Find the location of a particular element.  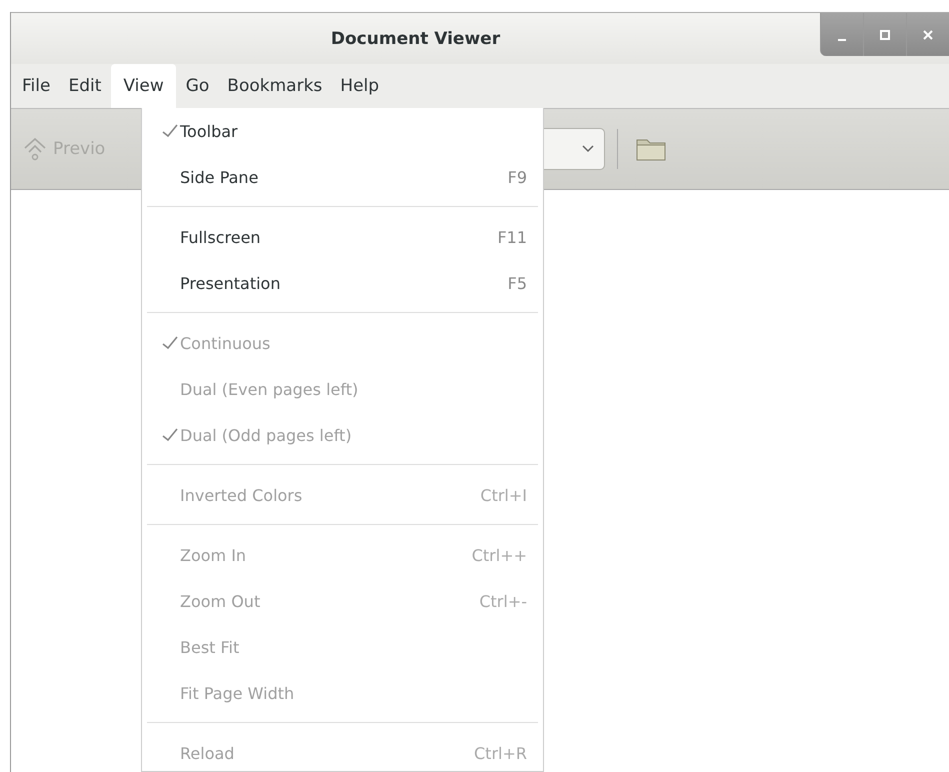

menu-item: Bookmarks is located at coordinates (274, 86).